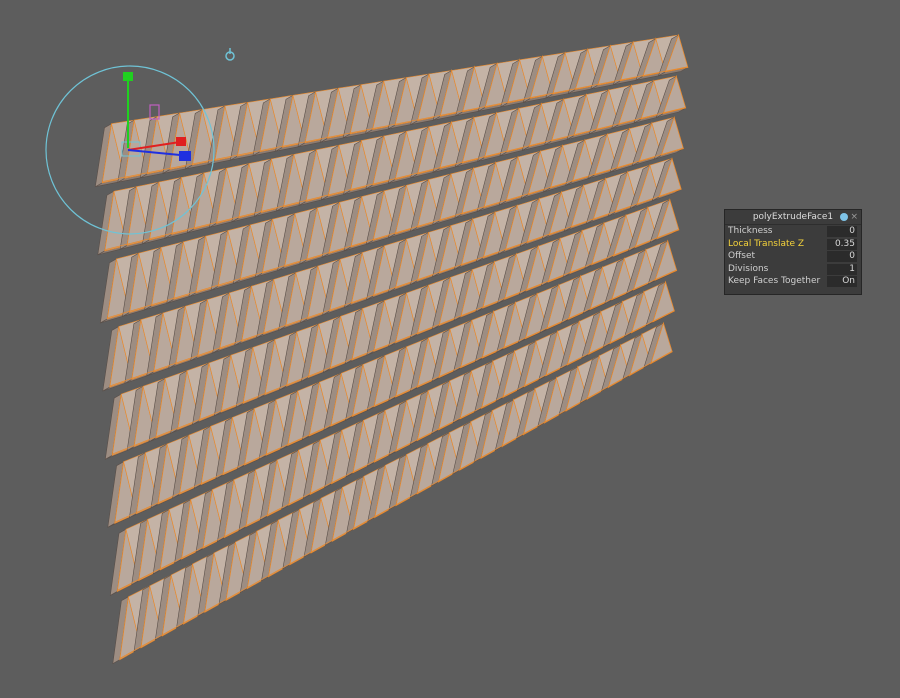 This screenshot has width=900, height=698. Describe the element at coordinates (842, 269) in the screenshot. I see `attr-value-field: 1` at that location.